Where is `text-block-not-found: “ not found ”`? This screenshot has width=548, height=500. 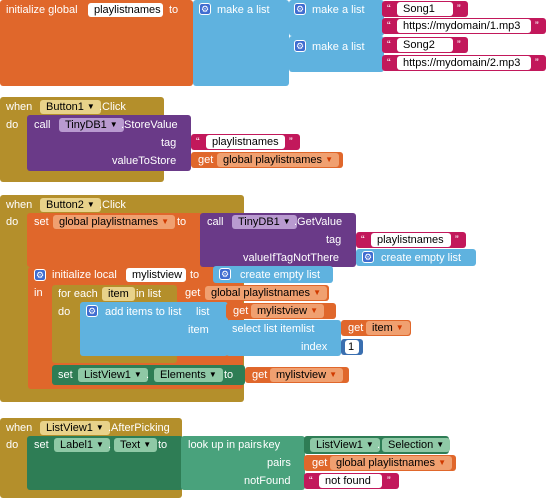 text-block-not-found: “ not found ” is located at coordinates (351, 481).